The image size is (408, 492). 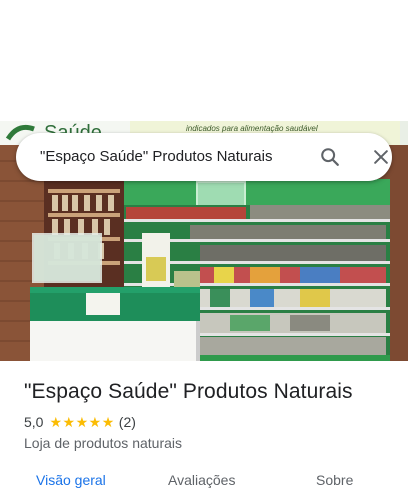 I want to click on tab-reviews: Avaliações, so click(x=201, y=480).